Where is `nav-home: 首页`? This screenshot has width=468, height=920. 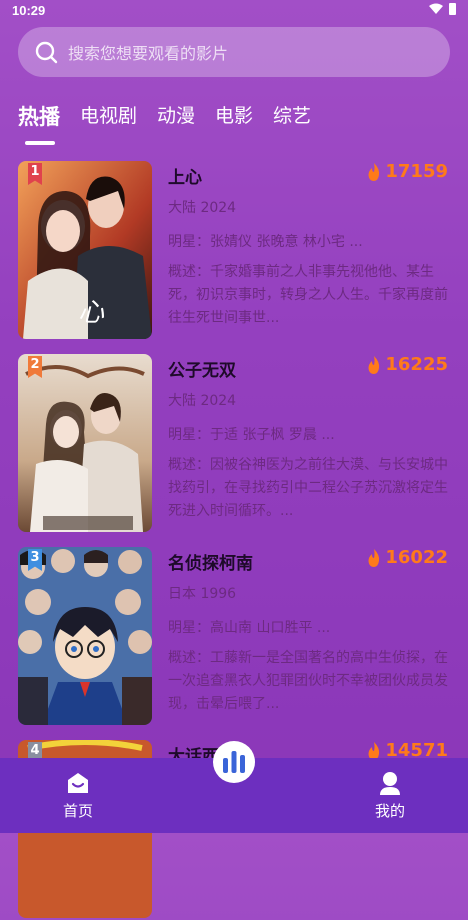 nav-home: 首页 is located at coordinates (78, 789).